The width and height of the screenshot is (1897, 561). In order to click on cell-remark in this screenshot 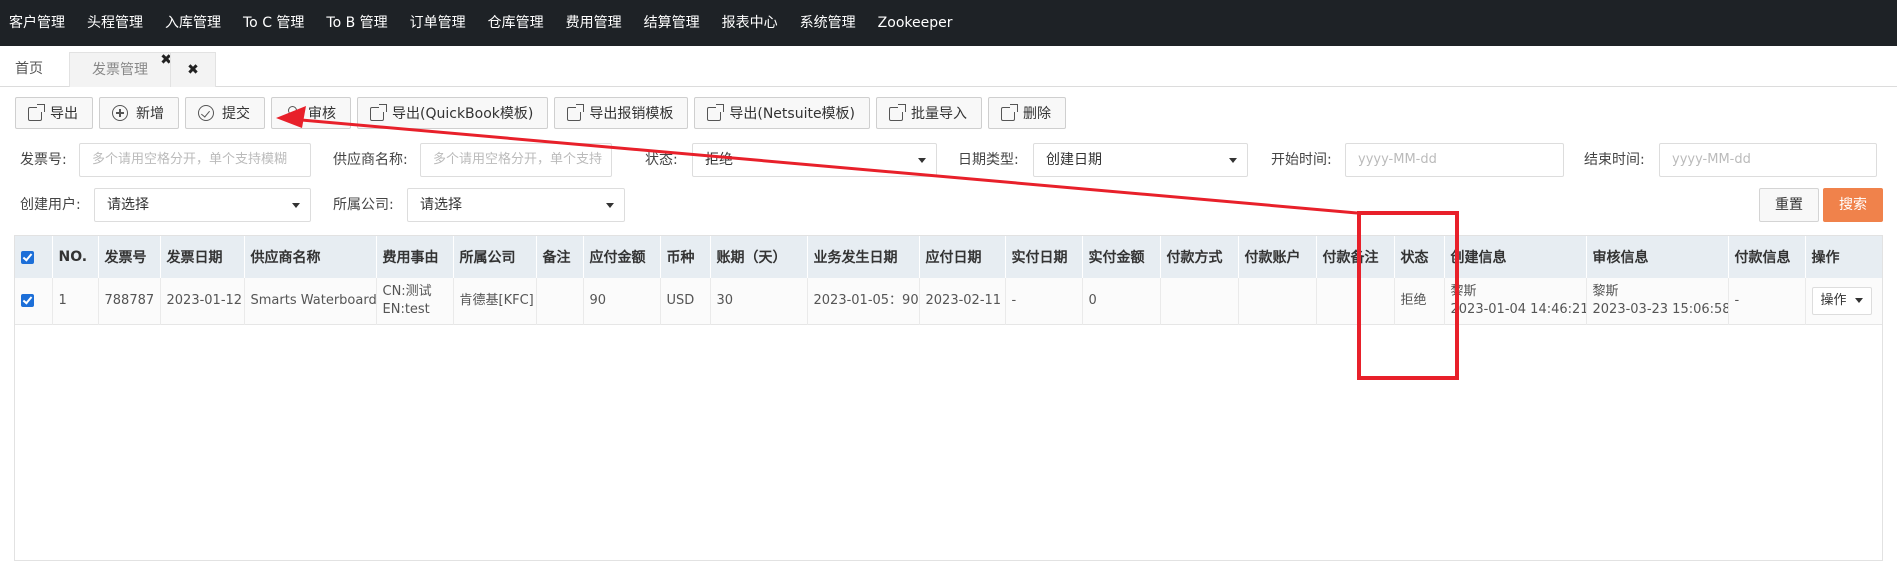, I will do `click(560, 301)`.